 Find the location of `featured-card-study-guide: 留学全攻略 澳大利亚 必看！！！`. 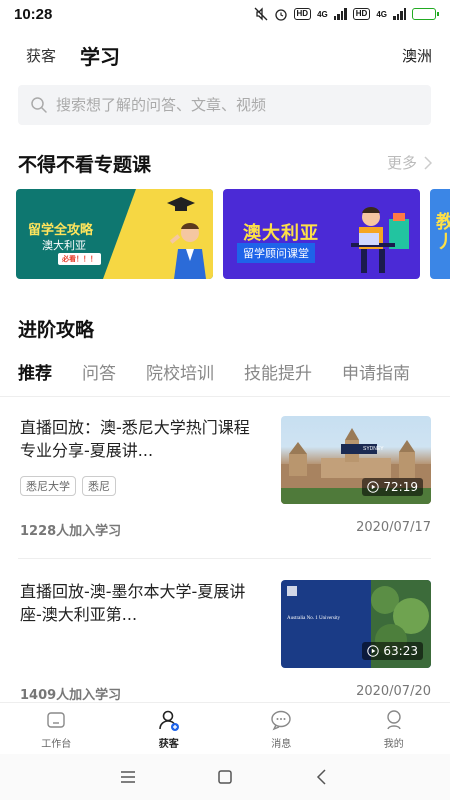

featured-card-study-guide: 留学全攻略 澳大利亚 必看！！！ is located at coordinates (114, 234).